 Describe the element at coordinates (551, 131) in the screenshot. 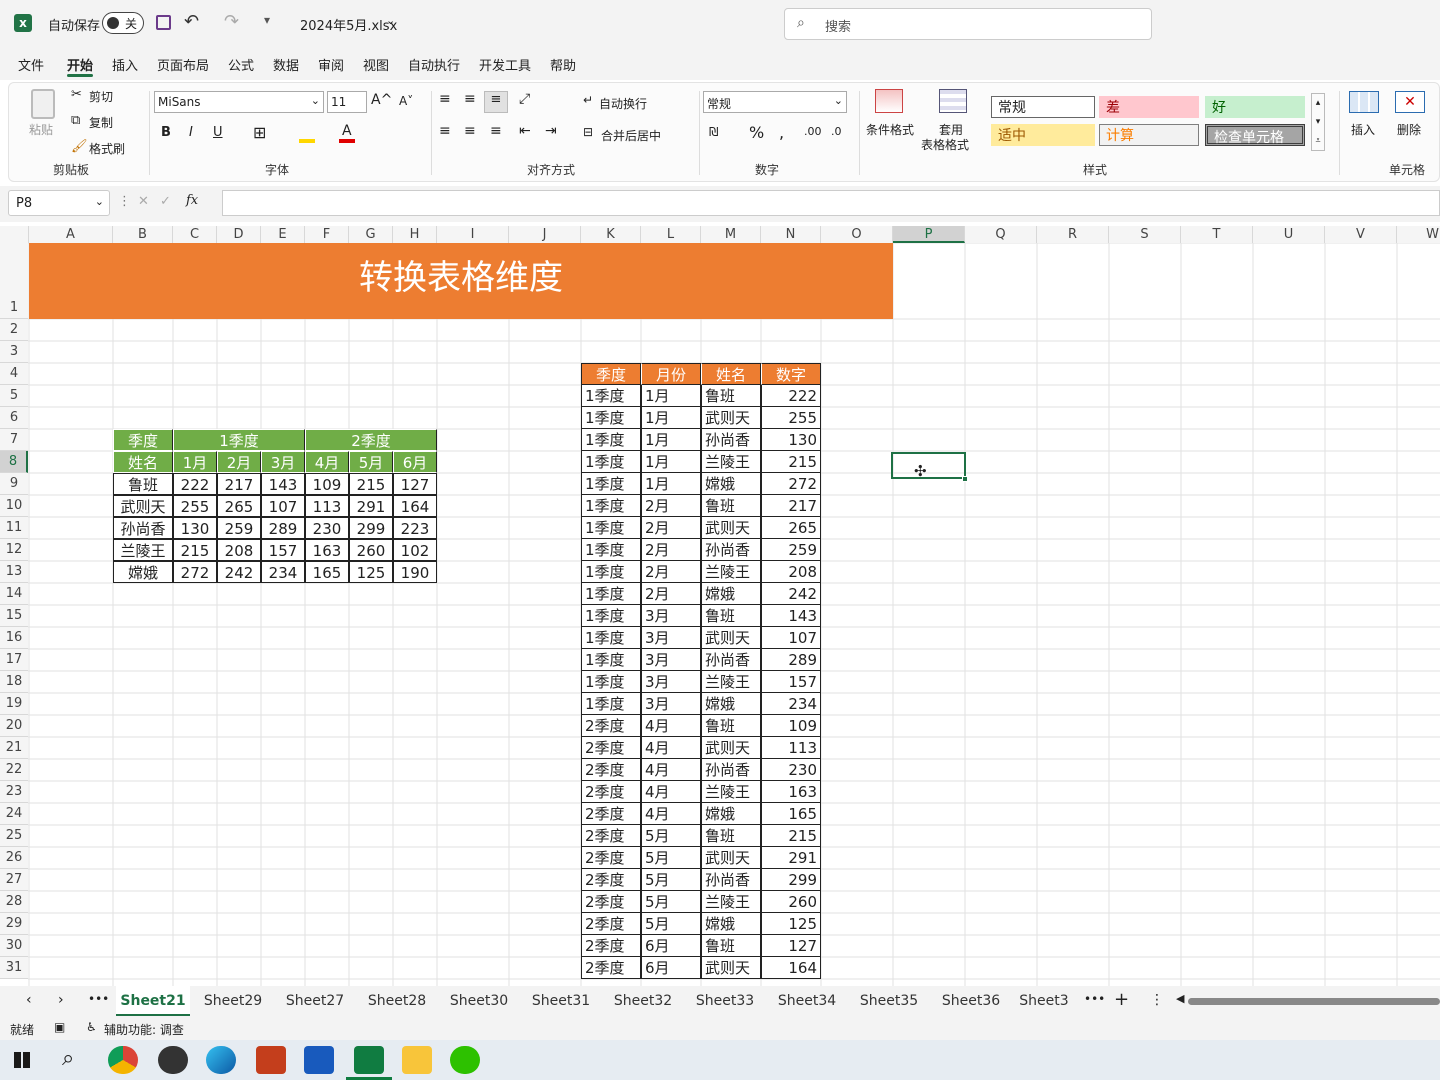

I see `increase-indent-icon: ⇥` at that location.